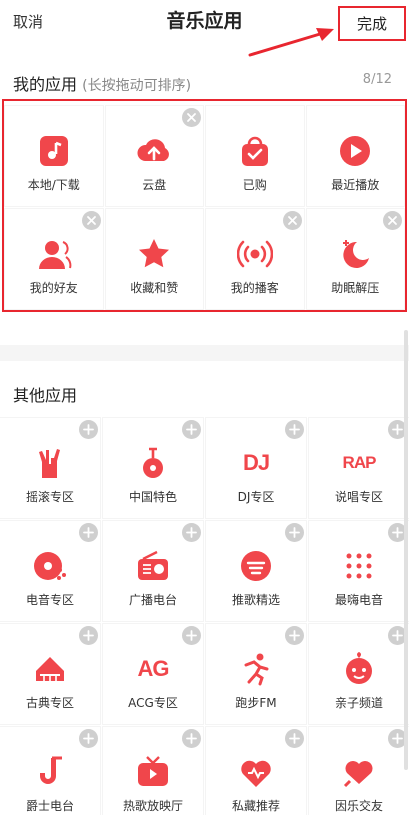 The height and width of the screenshot is (815, 409). I want to click on app-tile-label: DJ专区, so click(256, 497).